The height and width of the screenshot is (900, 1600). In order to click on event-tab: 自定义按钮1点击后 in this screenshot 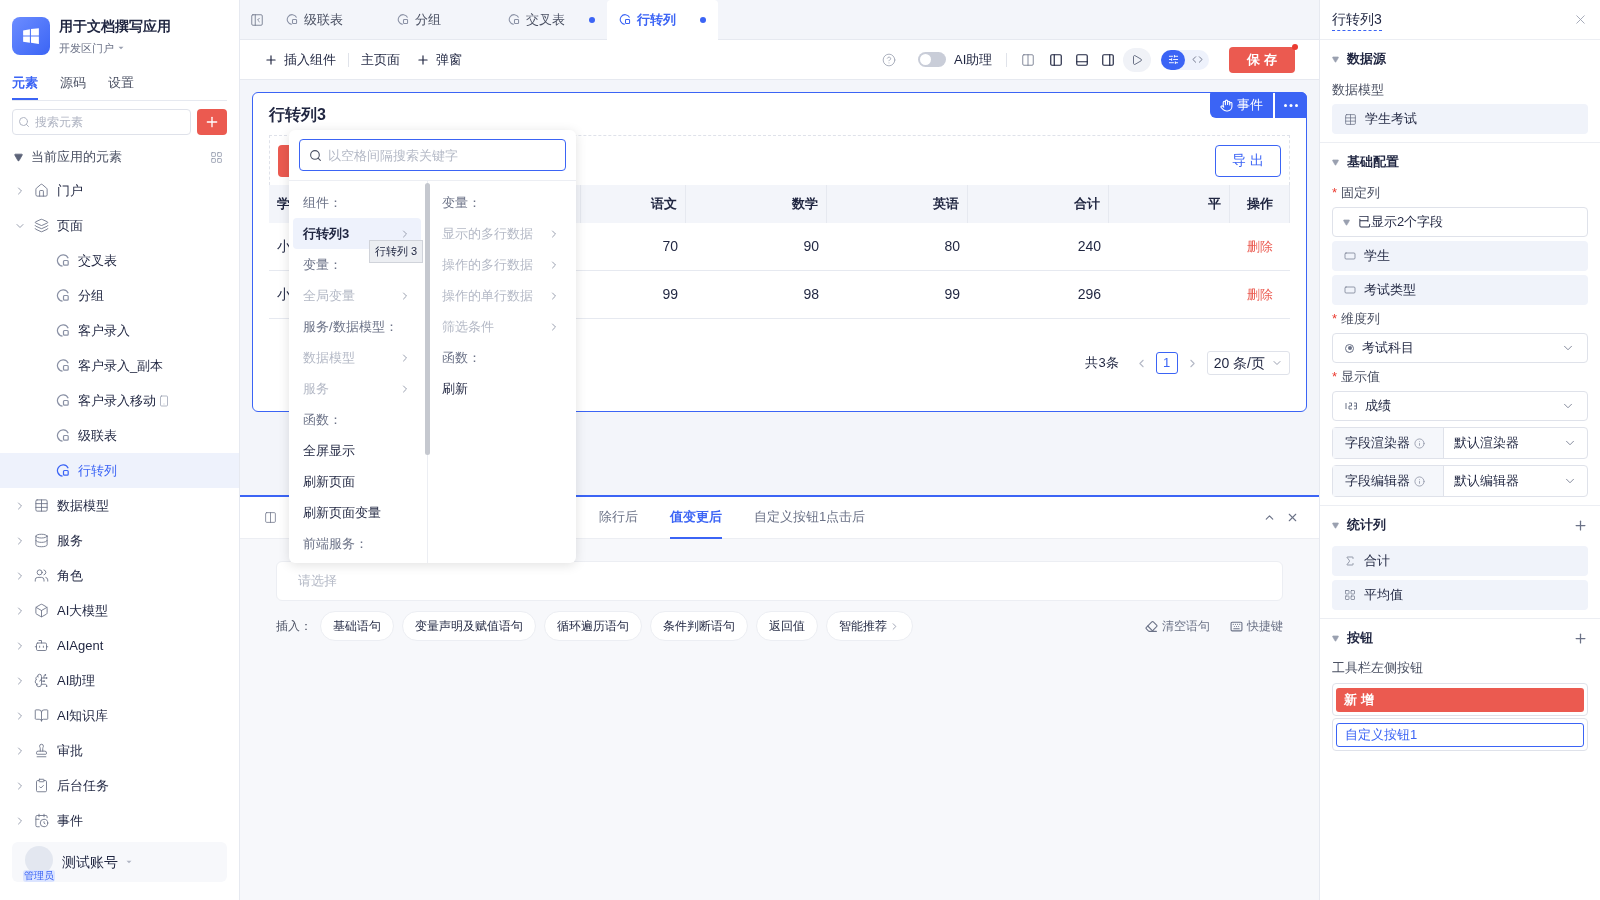, I will do `click(810, 517)`.